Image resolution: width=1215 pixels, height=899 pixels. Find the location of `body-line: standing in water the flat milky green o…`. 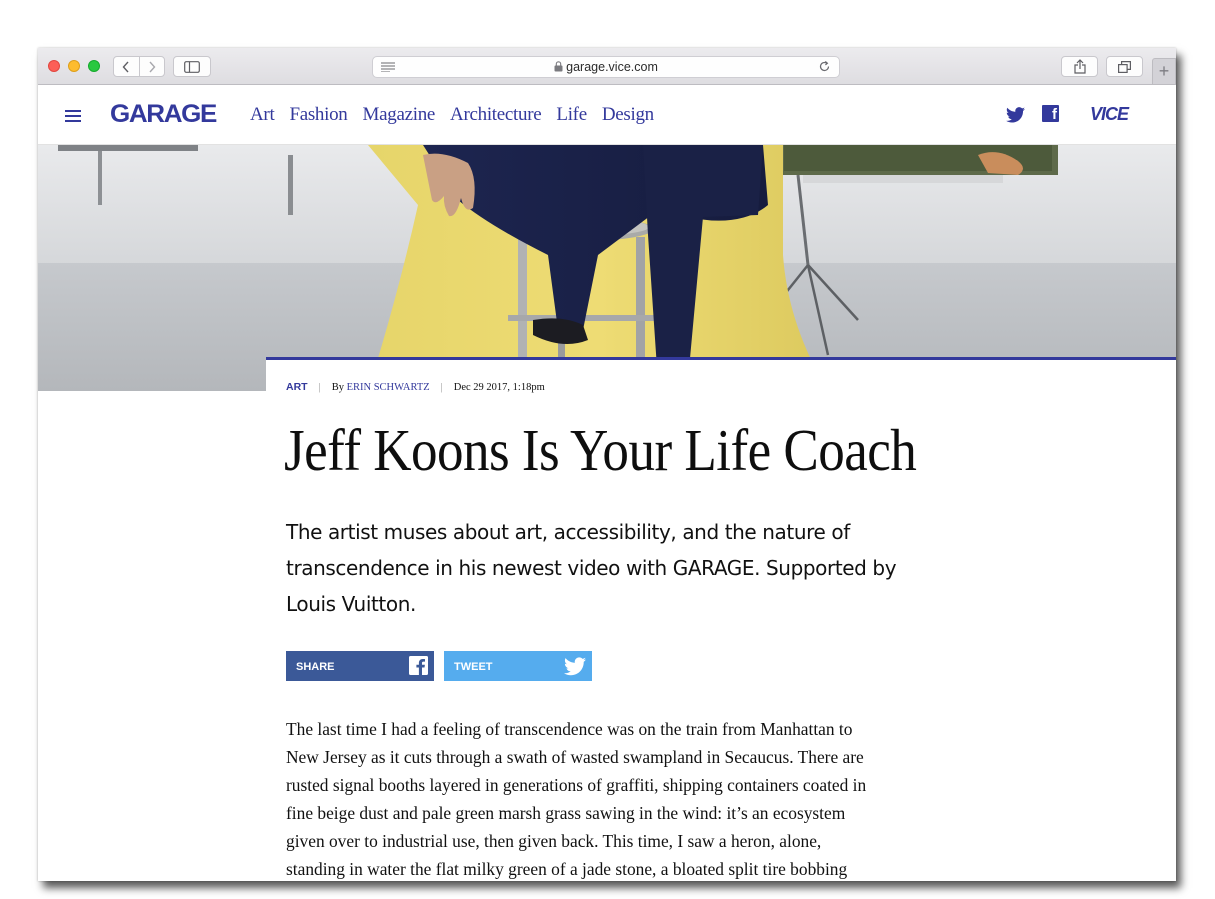

body-line: standing in water the flat milky green o… is located at coordinates (567, 869).